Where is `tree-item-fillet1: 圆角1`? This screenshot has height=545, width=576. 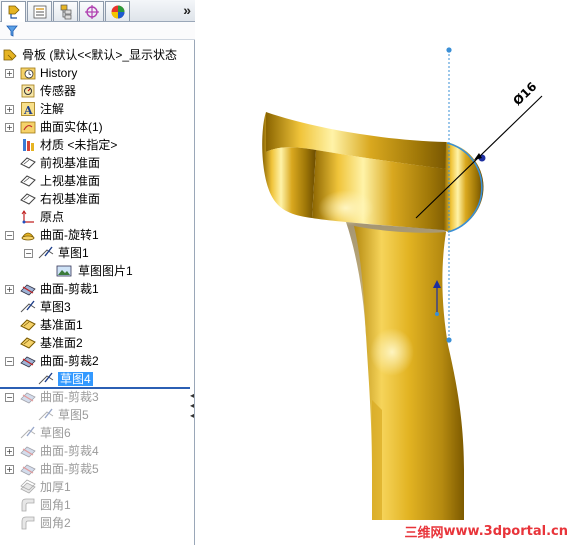
tree-item-fillet1: 圆角1 is located at coordinates (96, 505).